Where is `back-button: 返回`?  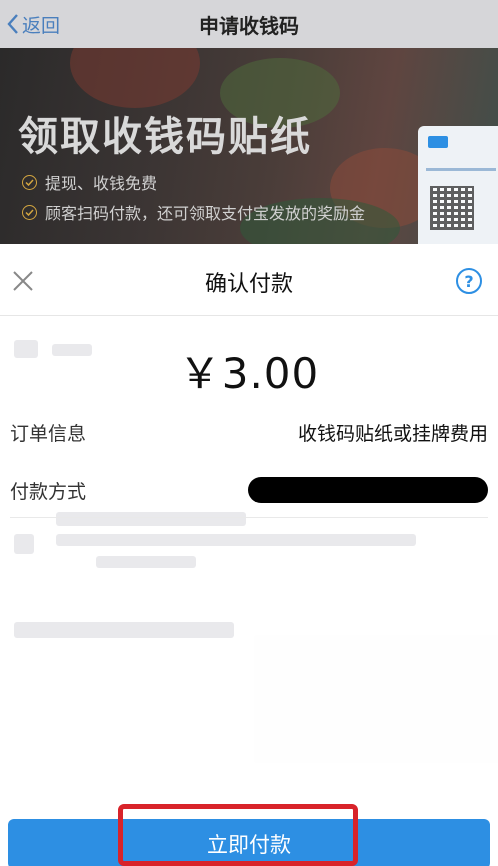 back-button: 返回 is located at coordinates (33, 24).